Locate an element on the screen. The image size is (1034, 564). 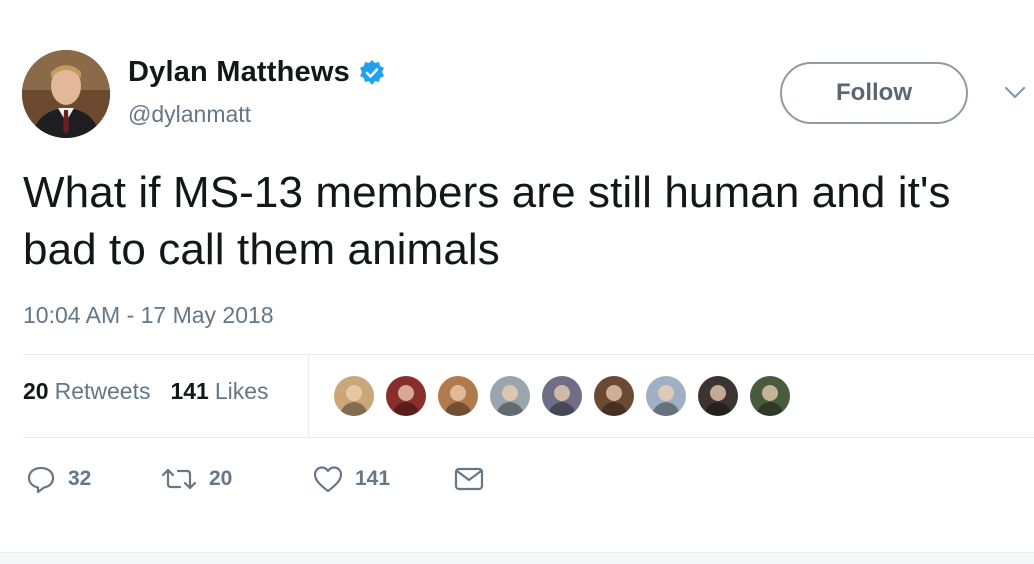
retweet-button: 20 is located at coordinates (237, 479).